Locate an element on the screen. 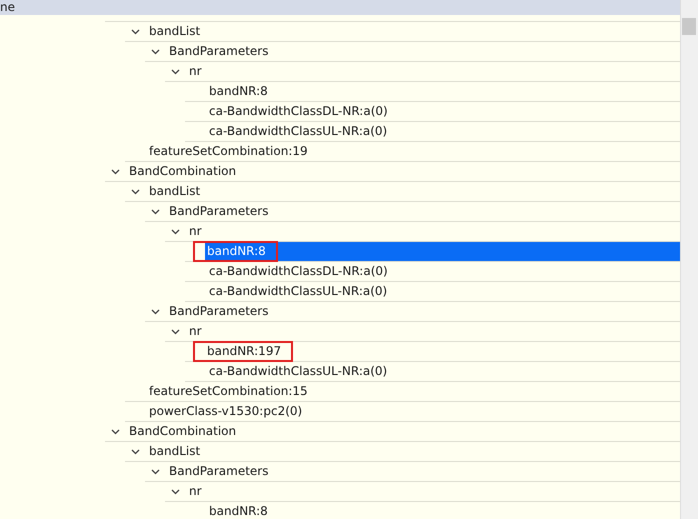  tree-row: featureSetCombination:15 is located at coordinates (403, 392).